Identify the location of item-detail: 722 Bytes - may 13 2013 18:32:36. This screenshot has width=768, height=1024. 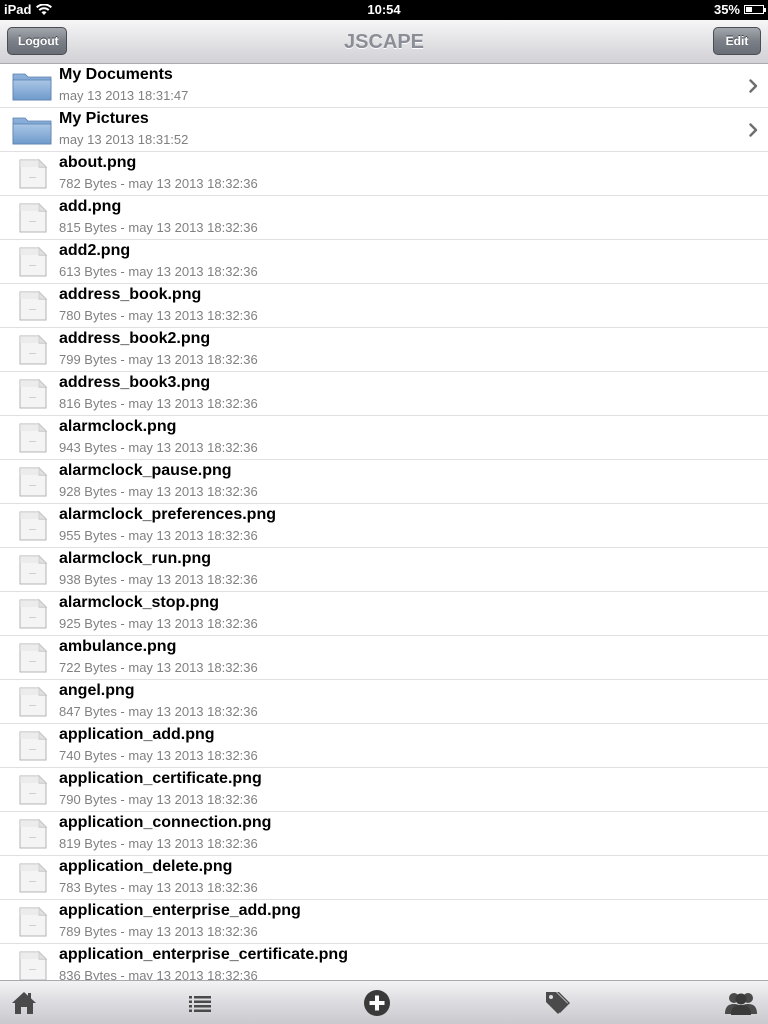
(158, 667).